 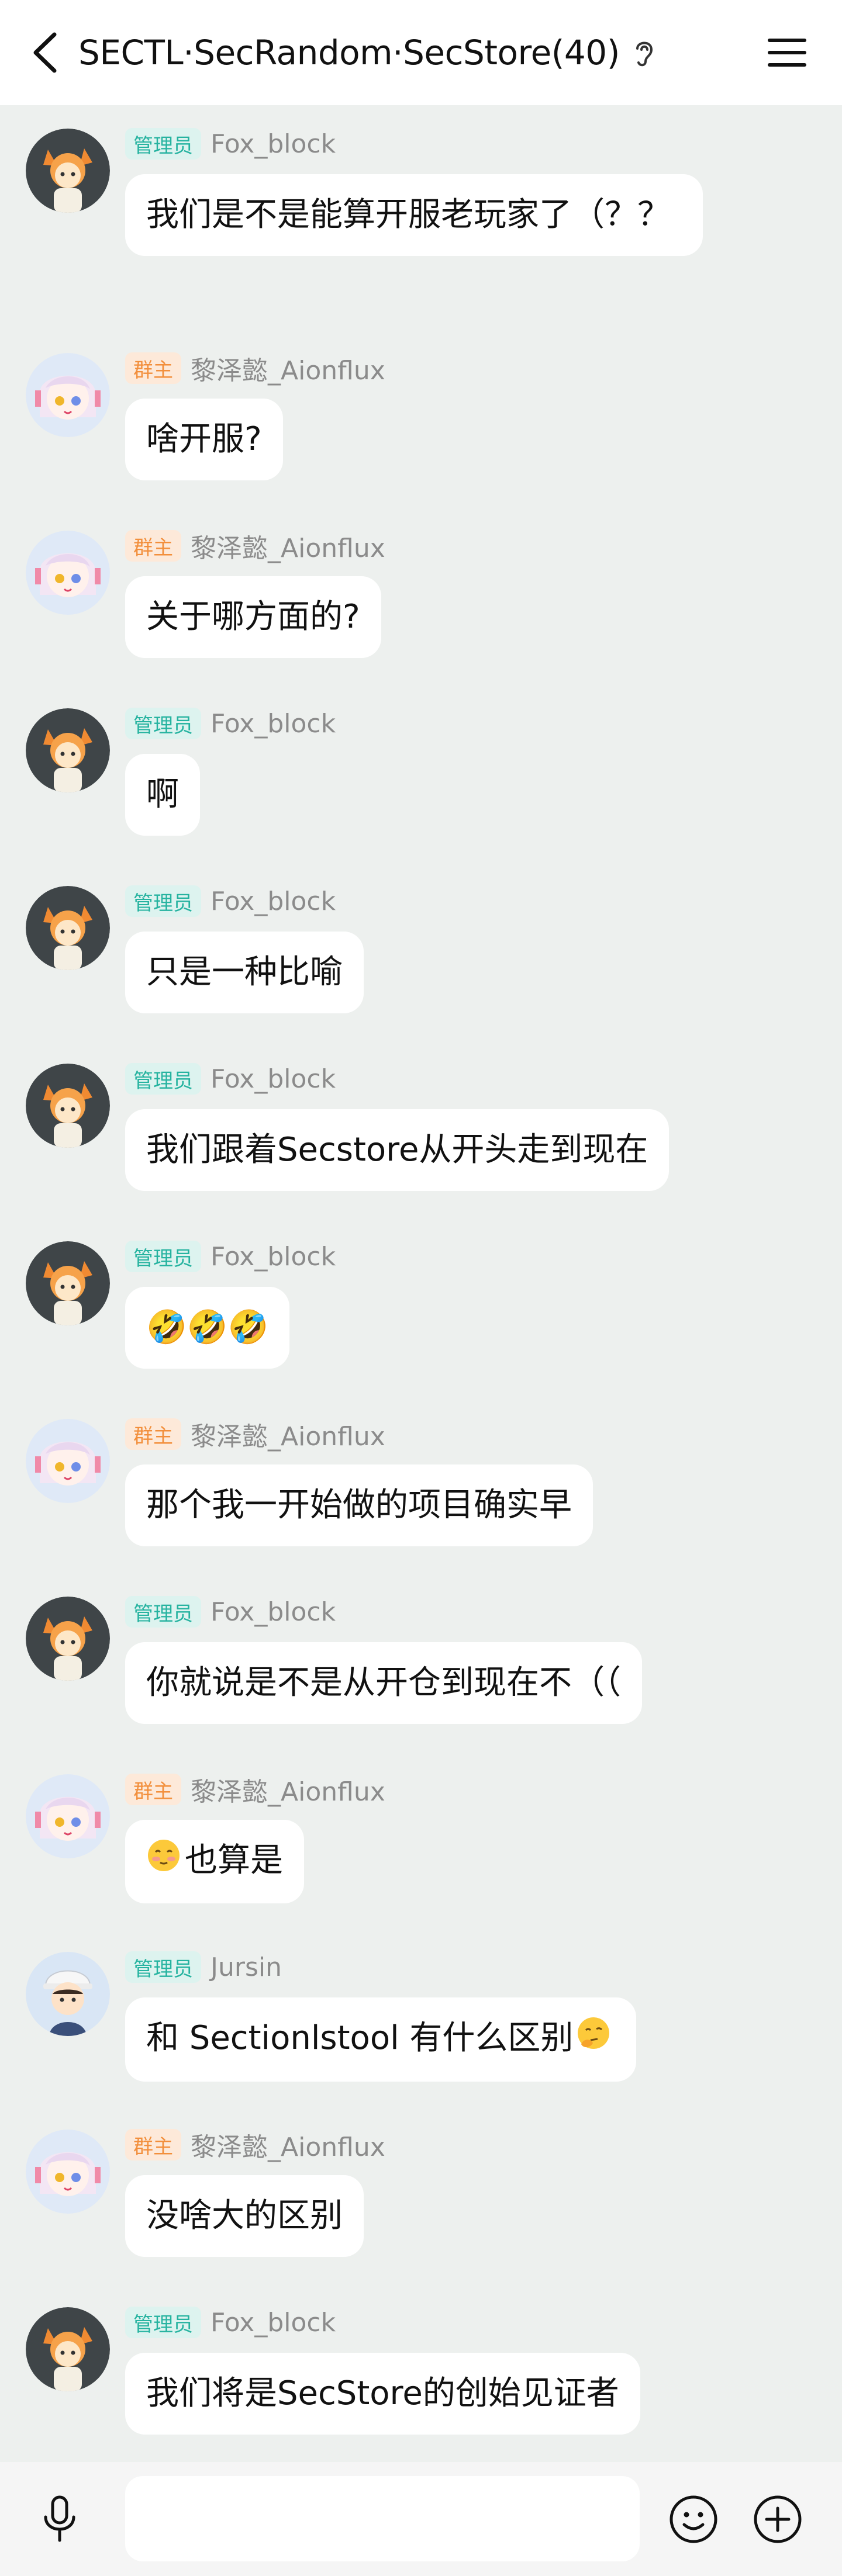 I want to click on message-bubble: 啥开服?, so click(x=204, y=439).